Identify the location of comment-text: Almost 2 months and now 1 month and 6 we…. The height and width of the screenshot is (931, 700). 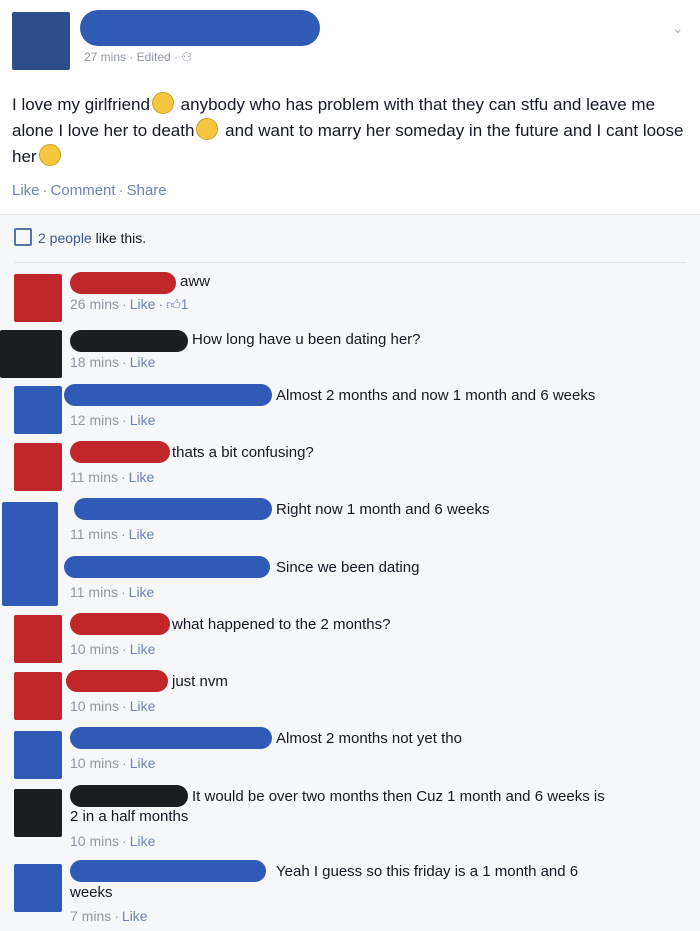
(436, 395).